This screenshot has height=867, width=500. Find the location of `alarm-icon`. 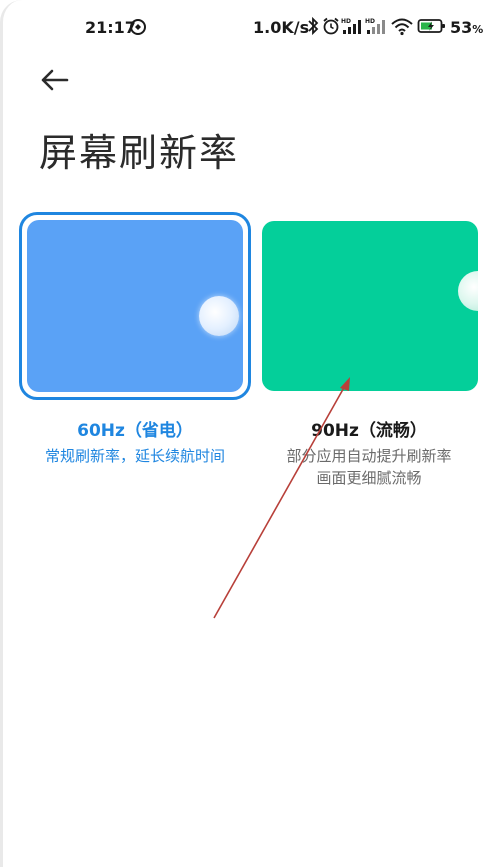

alarm-icon is located at coordinates (331, 26).